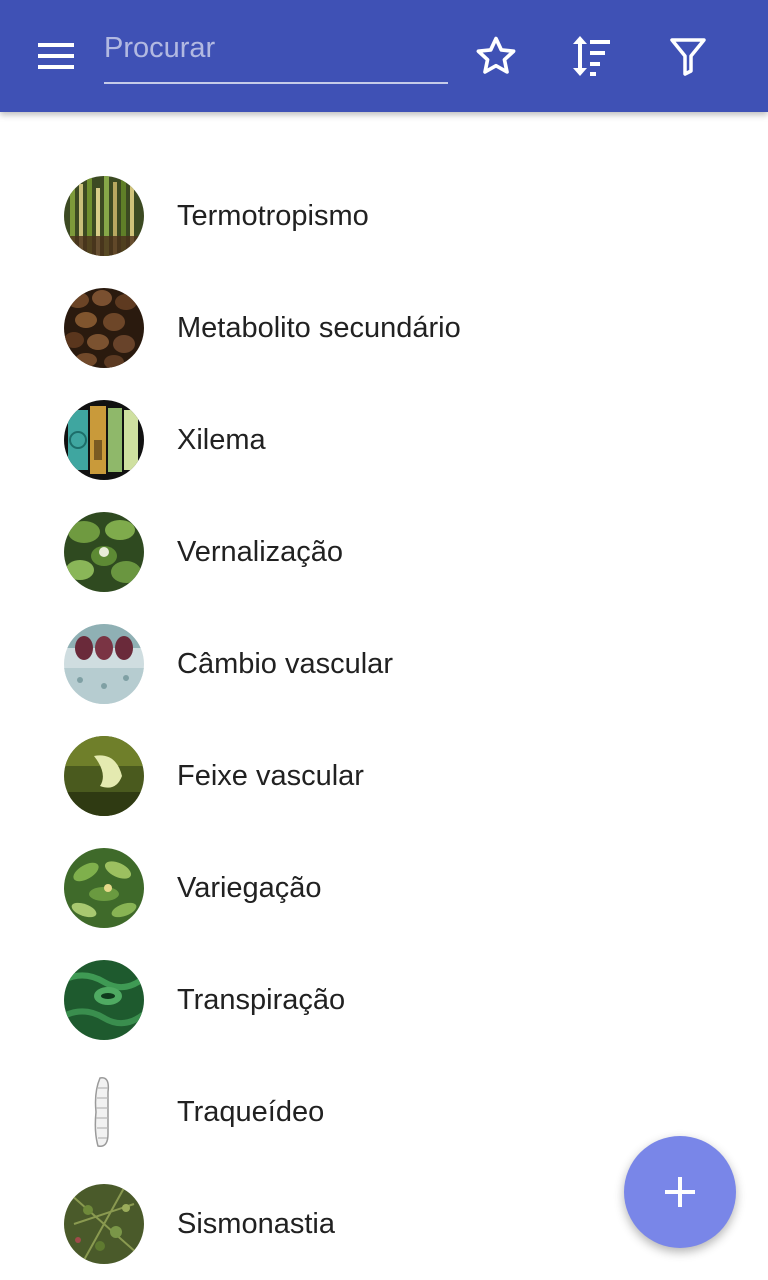 Image resolution: width=768 pixels, height=1280 pixels. What do you see at coordinates (104, 328) in the screenshot?
I see `coffee-beans-photo` at bounding box center [104, 328].